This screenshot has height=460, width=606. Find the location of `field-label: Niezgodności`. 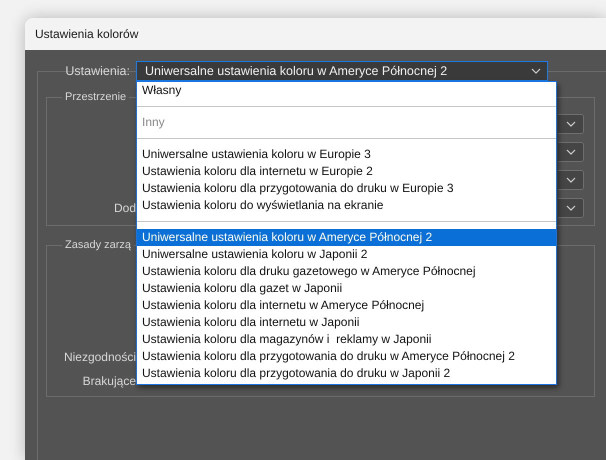

field-label: Niezgodności is located at coordinates (99, 357).